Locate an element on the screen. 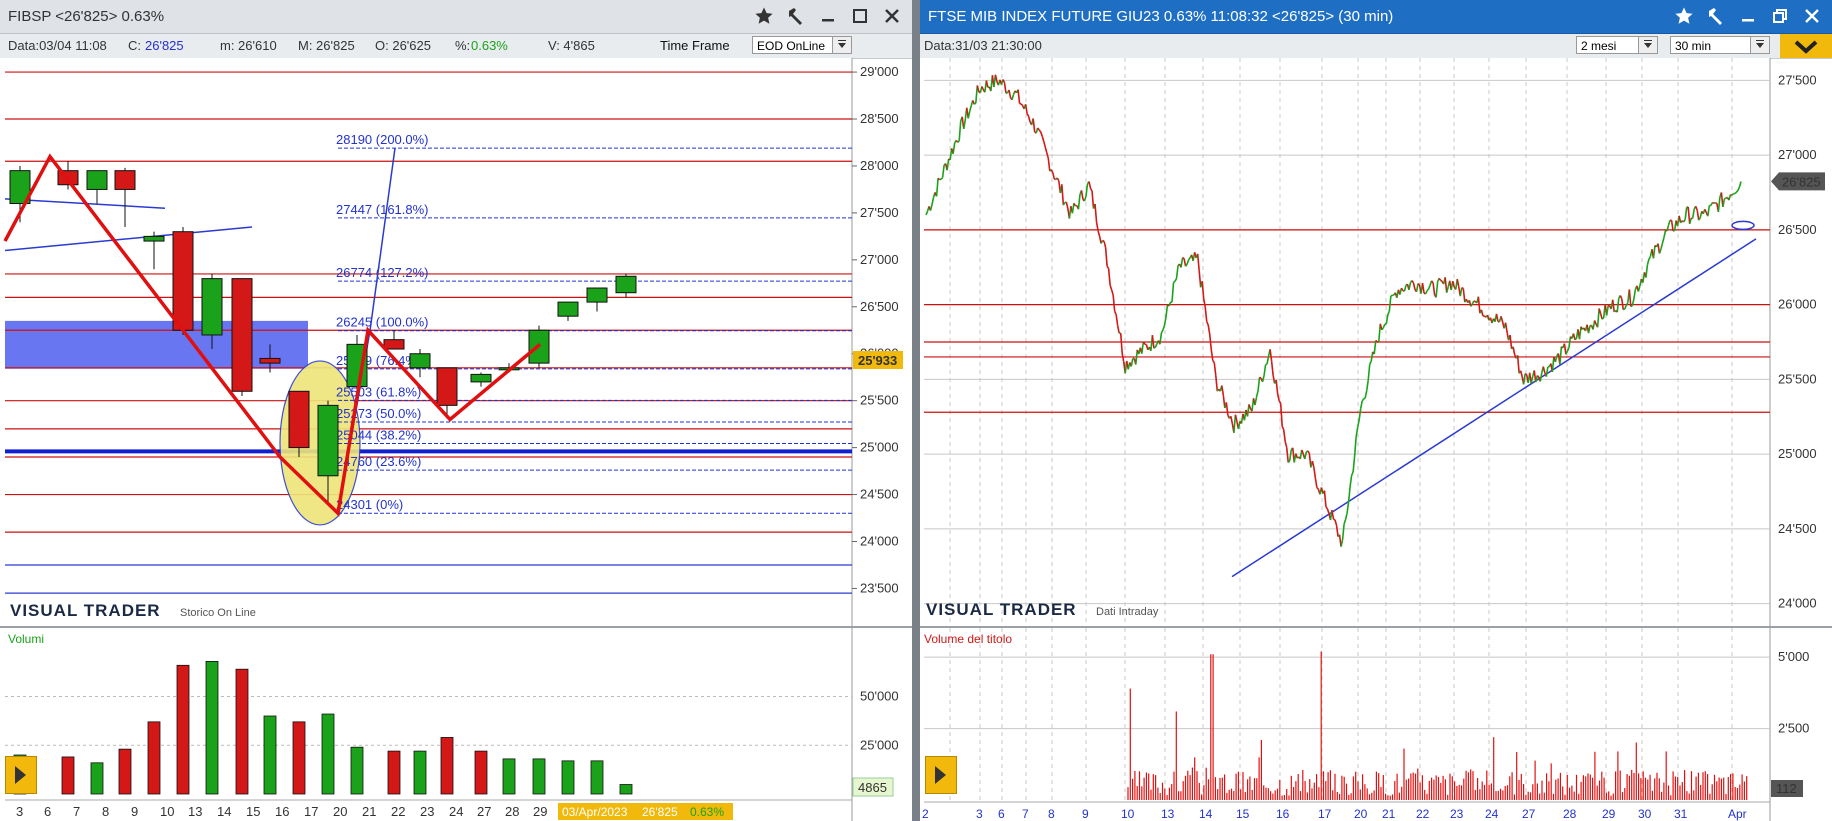 This screenshot has width=1832, height=821. fib-level-label: 26774 (127.2%) is located at coordinates (382, 272).